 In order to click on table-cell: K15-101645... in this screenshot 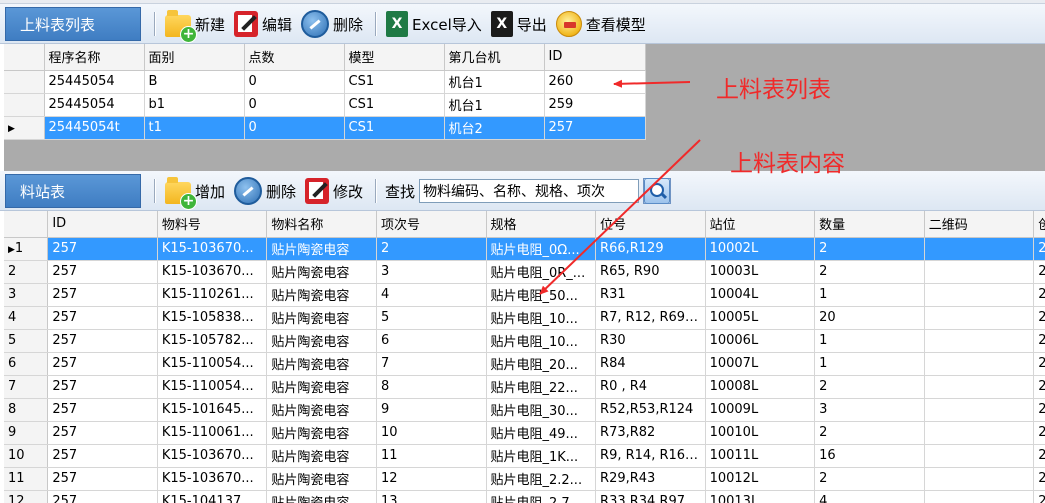, I will do `click(212, 410)`.